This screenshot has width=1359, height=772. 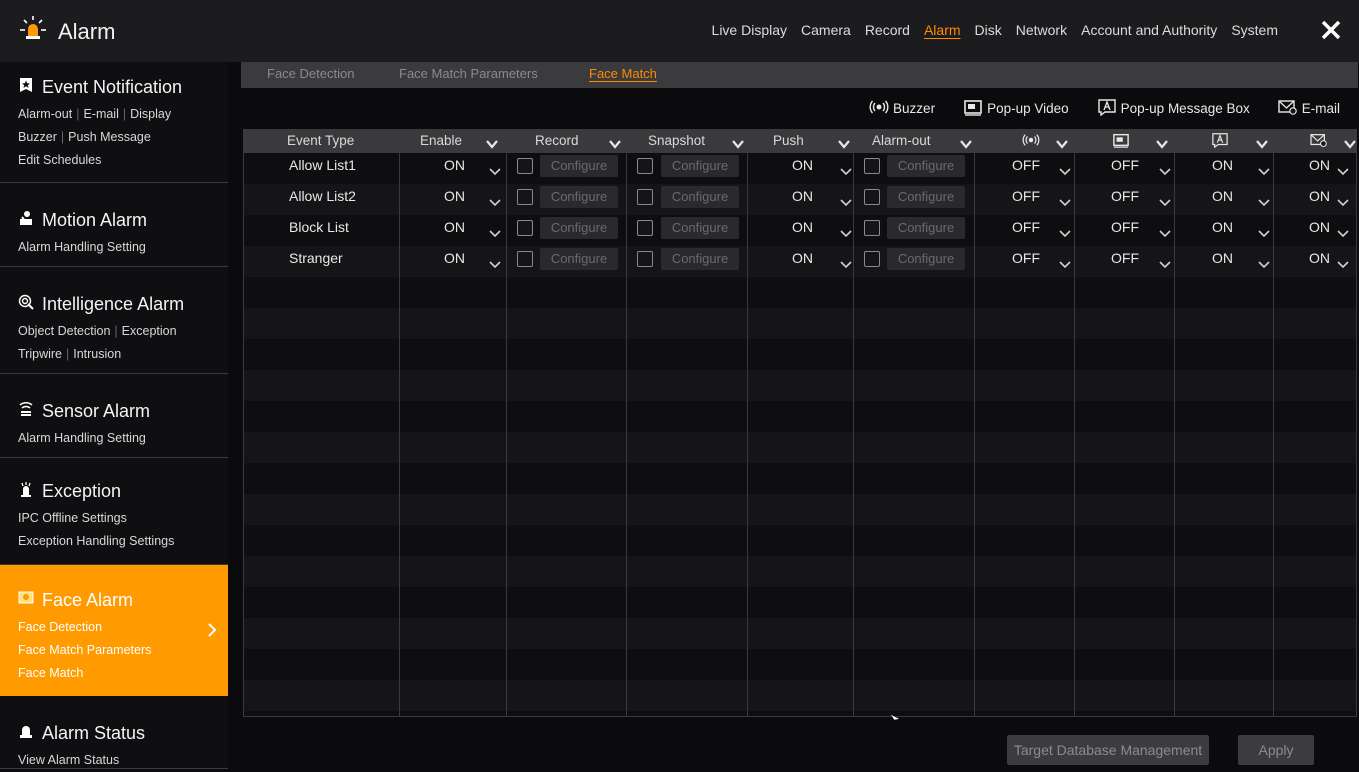 I want to click on nav-item-disk: Disk, so click(x=988, y=30).